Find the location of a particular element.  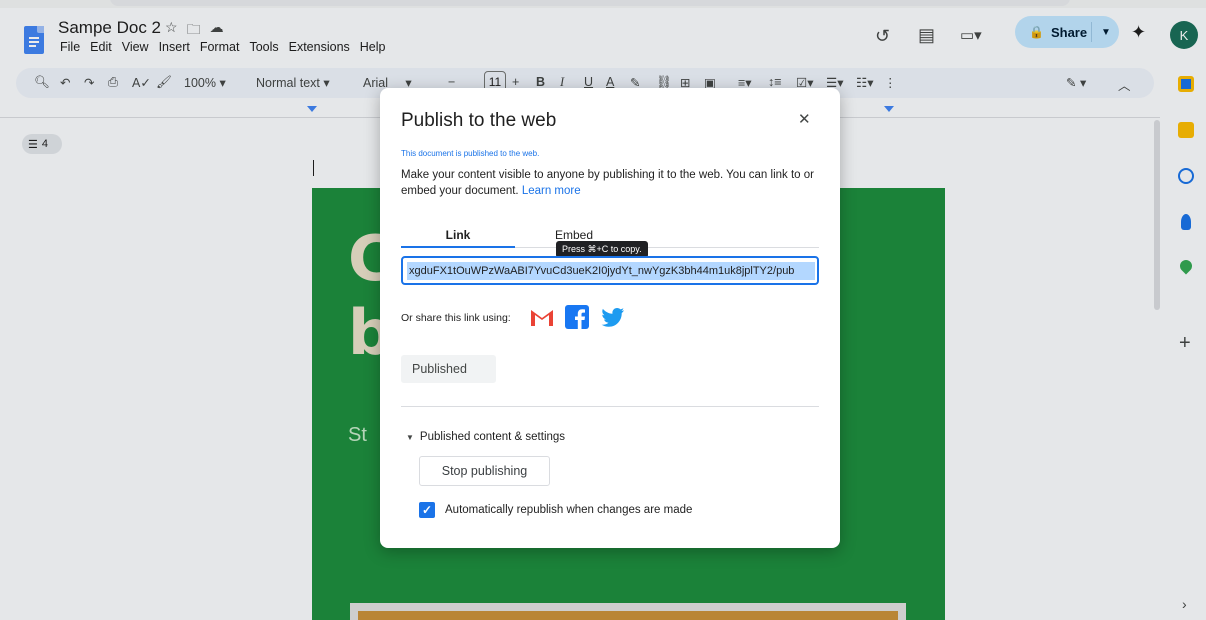

caret-down-icon: ▼ is located at coordinates (410, 437).